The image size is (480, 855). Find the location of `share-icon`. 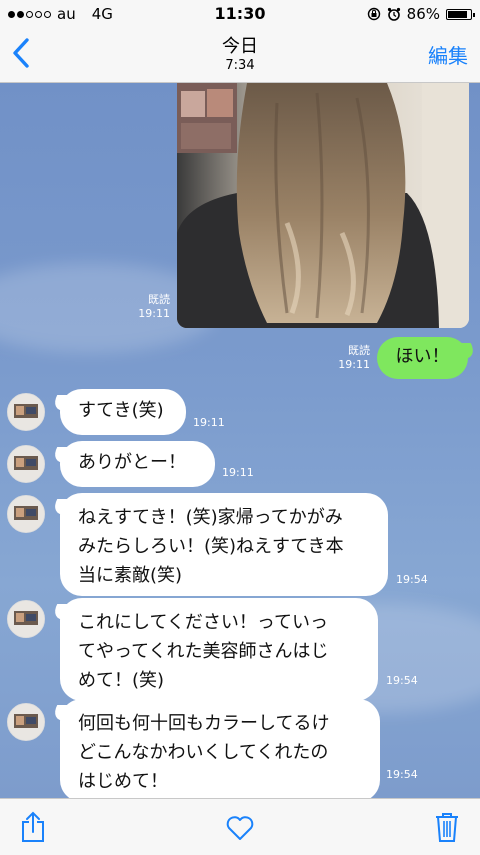

share-icon is located at coordinates (33, 827).